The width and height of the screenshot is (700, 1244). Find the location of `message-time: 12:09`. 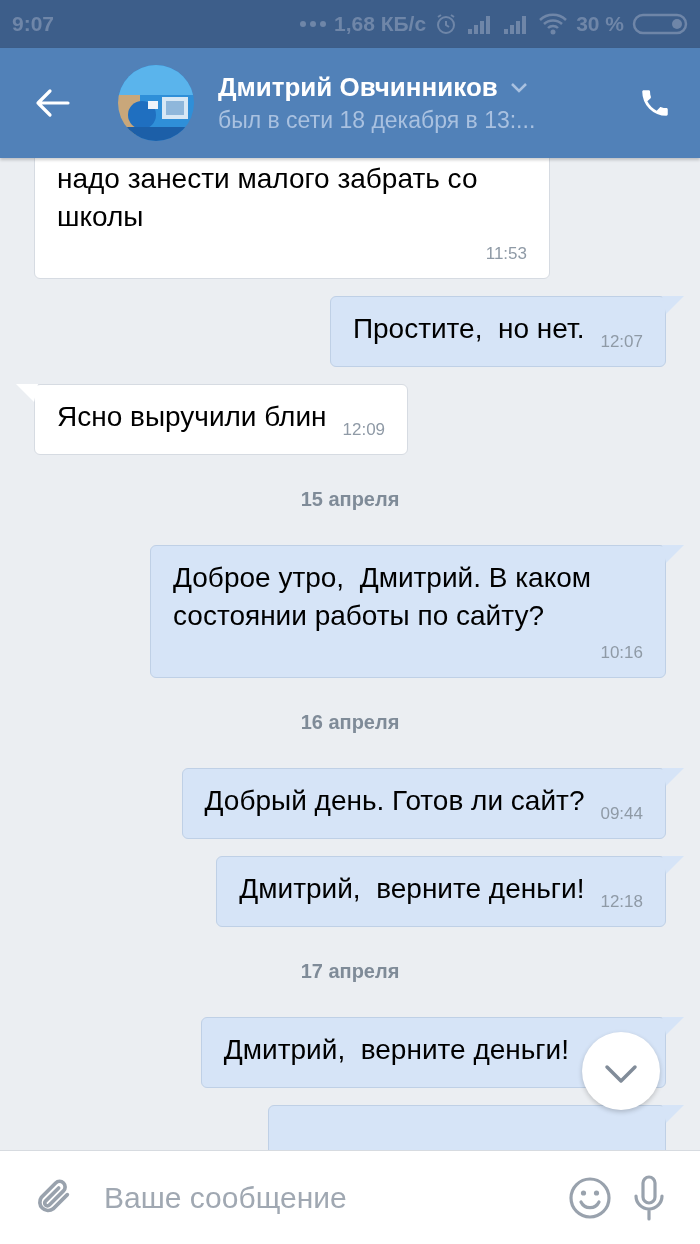

message-time: 12:09 is located at coordinates (364, 430).